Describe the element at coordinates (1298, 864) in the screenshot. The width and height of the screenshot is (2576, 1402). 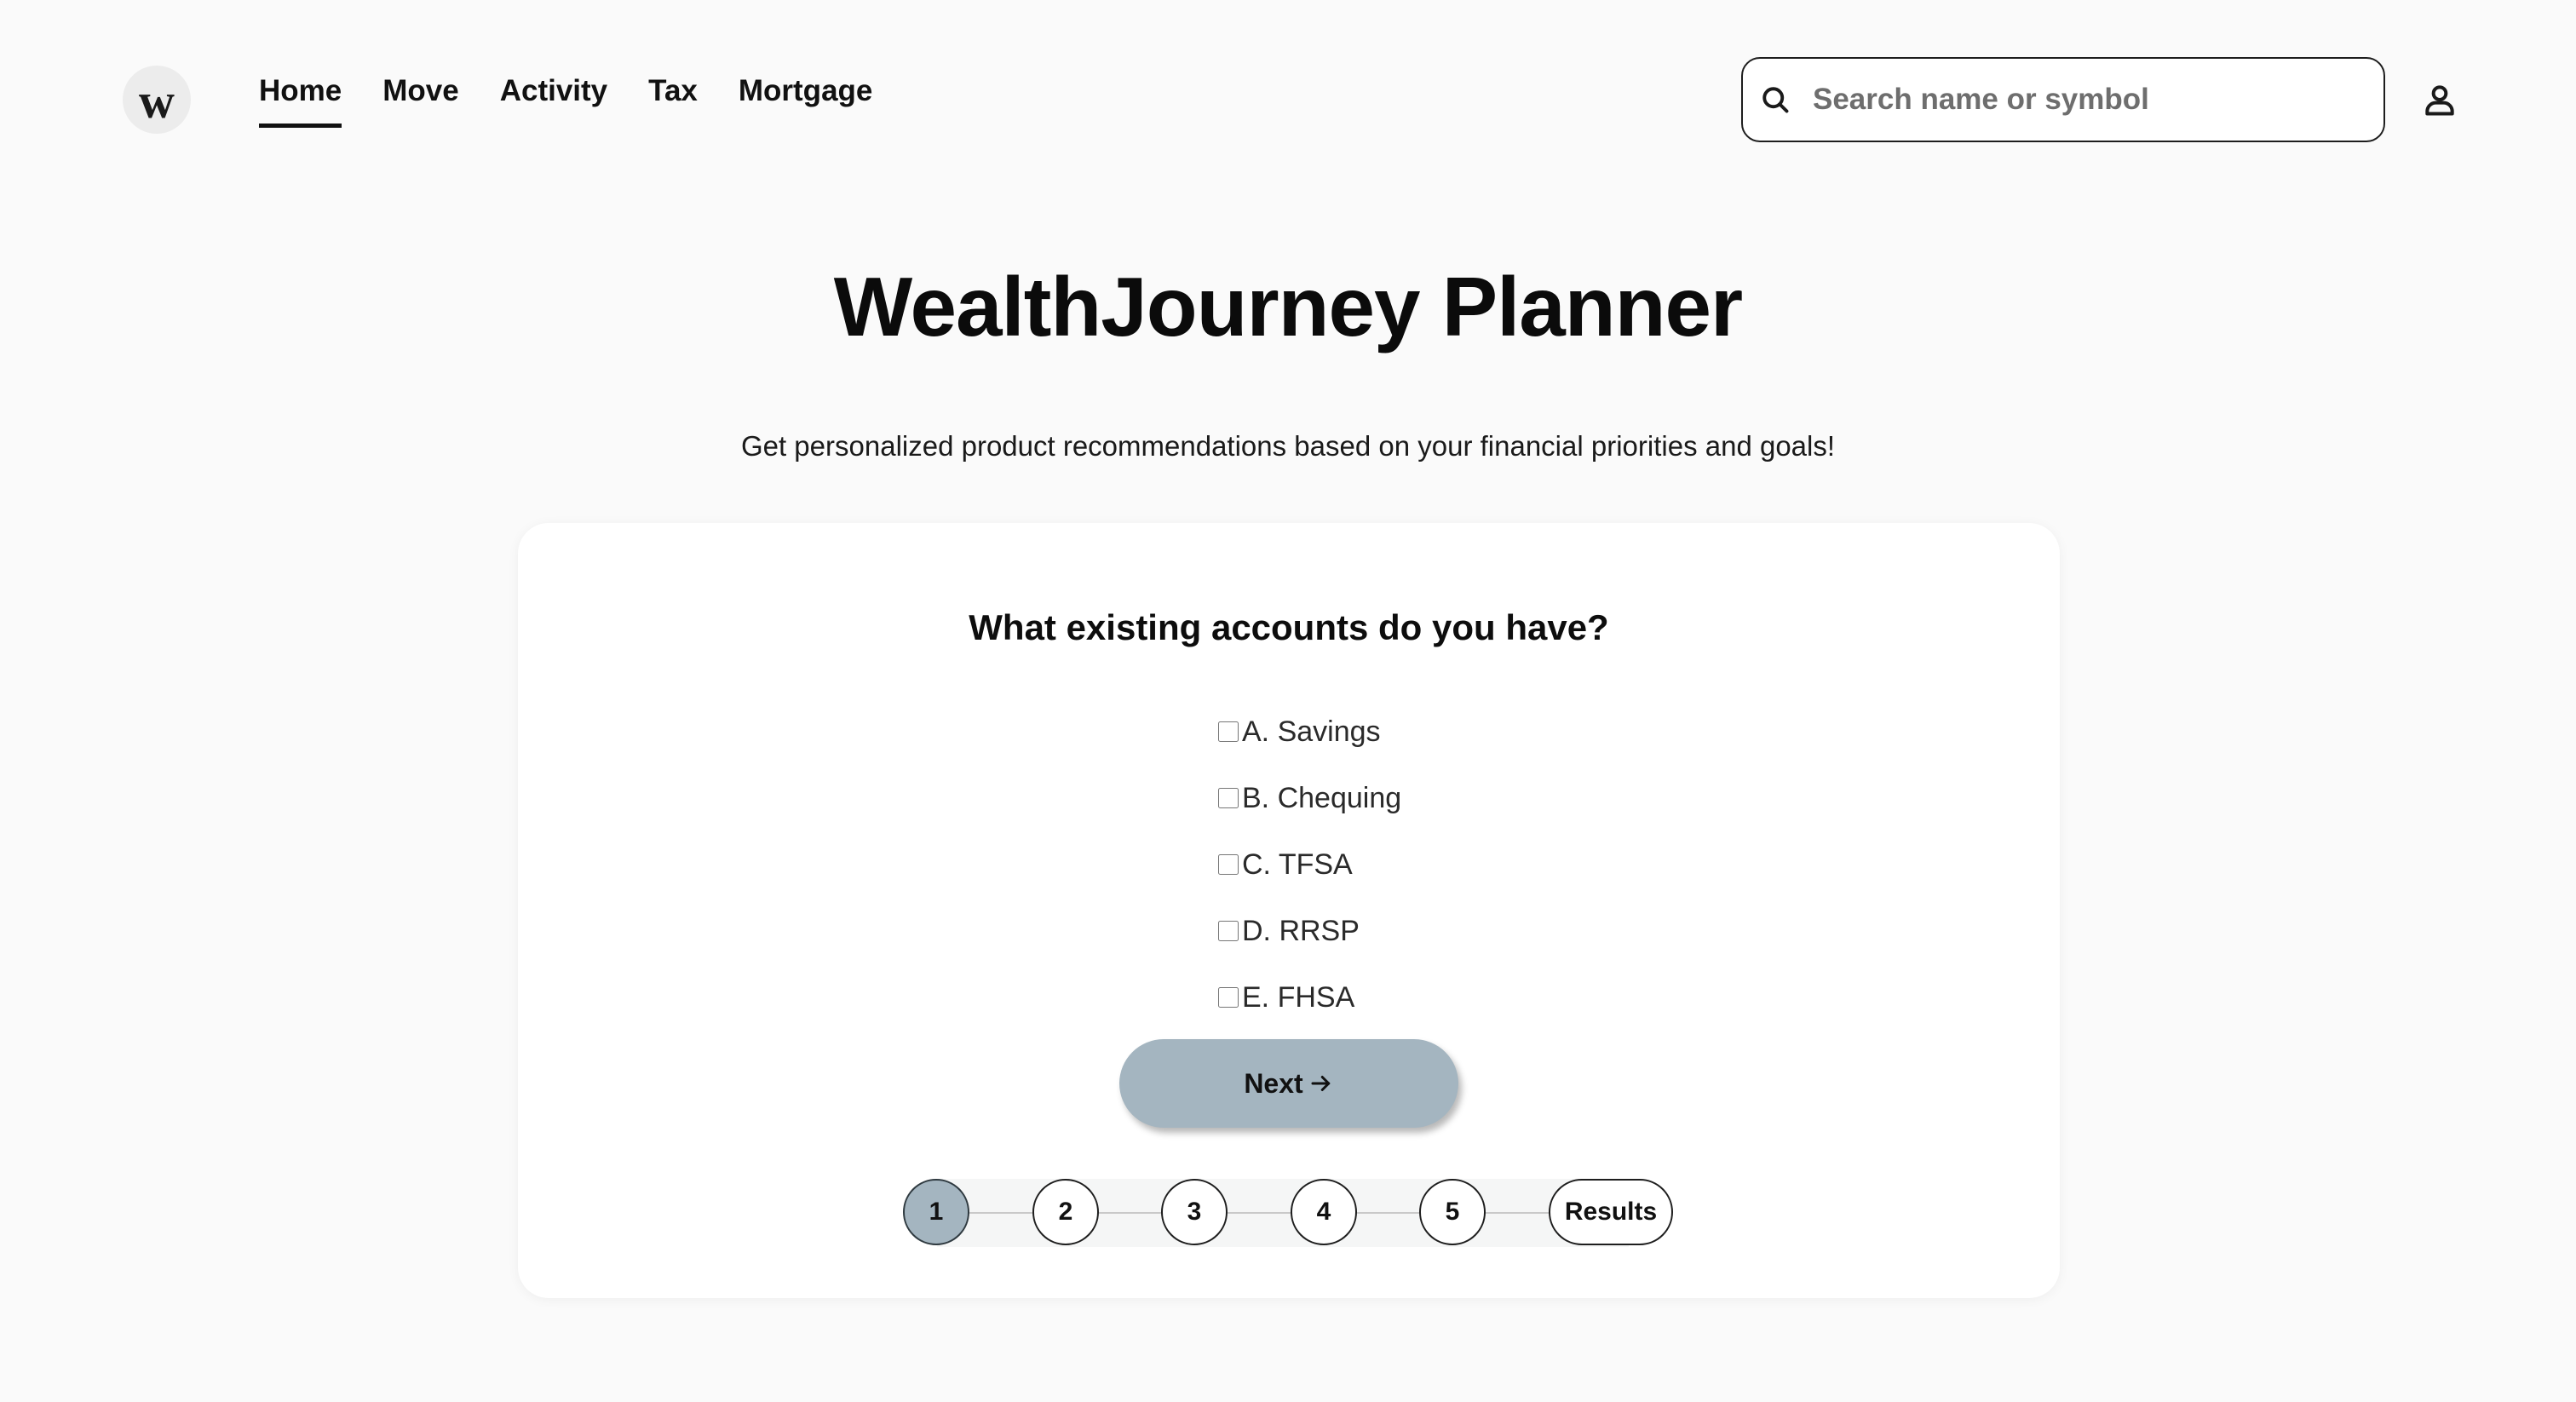
I see `option-label: C. TFSA` at that location.